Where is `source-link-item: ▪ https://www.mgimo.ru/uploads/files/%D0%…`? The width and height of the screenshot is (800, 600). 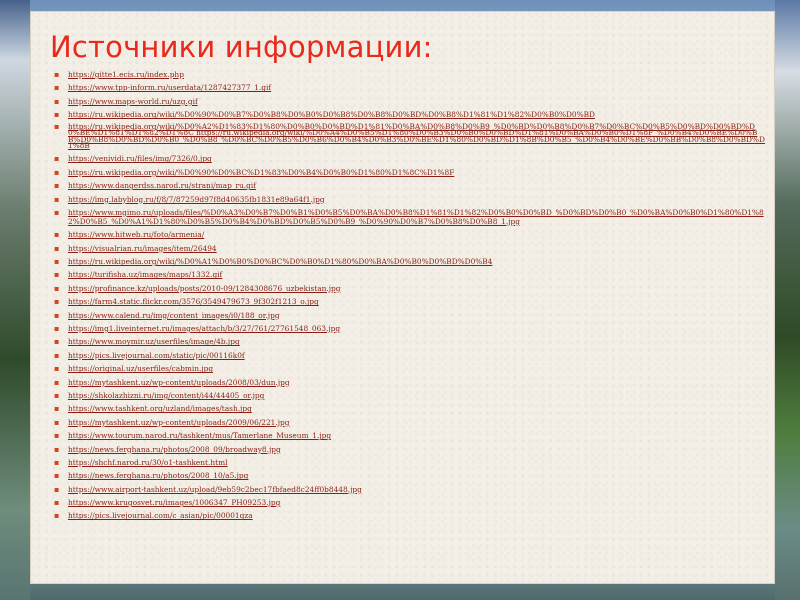 source-link-item: ▪ https://www.mgimo.ru/uploads/files/%D0%… is located at coordinates (410, 217).